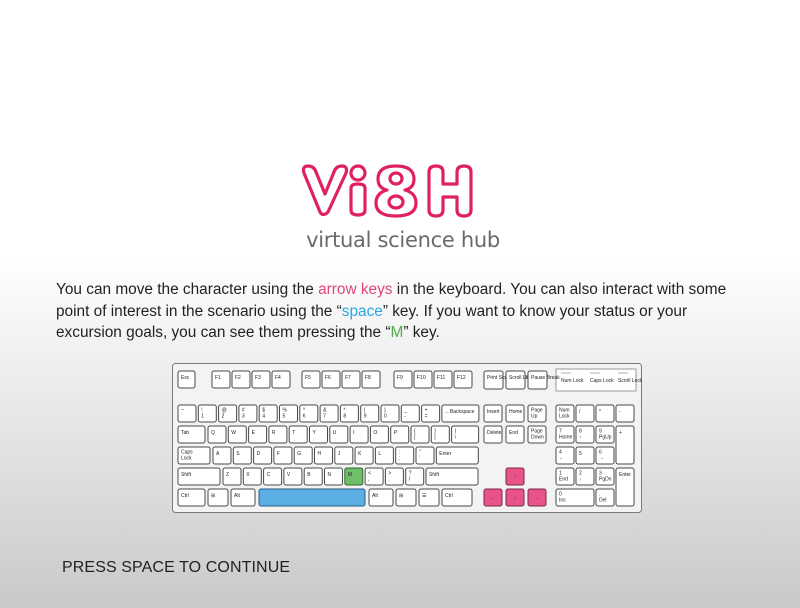 The image size is (800, 608). What do you see at coordinates (176, 568) in the screenshot?
I see `press-space-prompt: PRESS SPACE TO CONTINUE` at bounding box center [176, 568].